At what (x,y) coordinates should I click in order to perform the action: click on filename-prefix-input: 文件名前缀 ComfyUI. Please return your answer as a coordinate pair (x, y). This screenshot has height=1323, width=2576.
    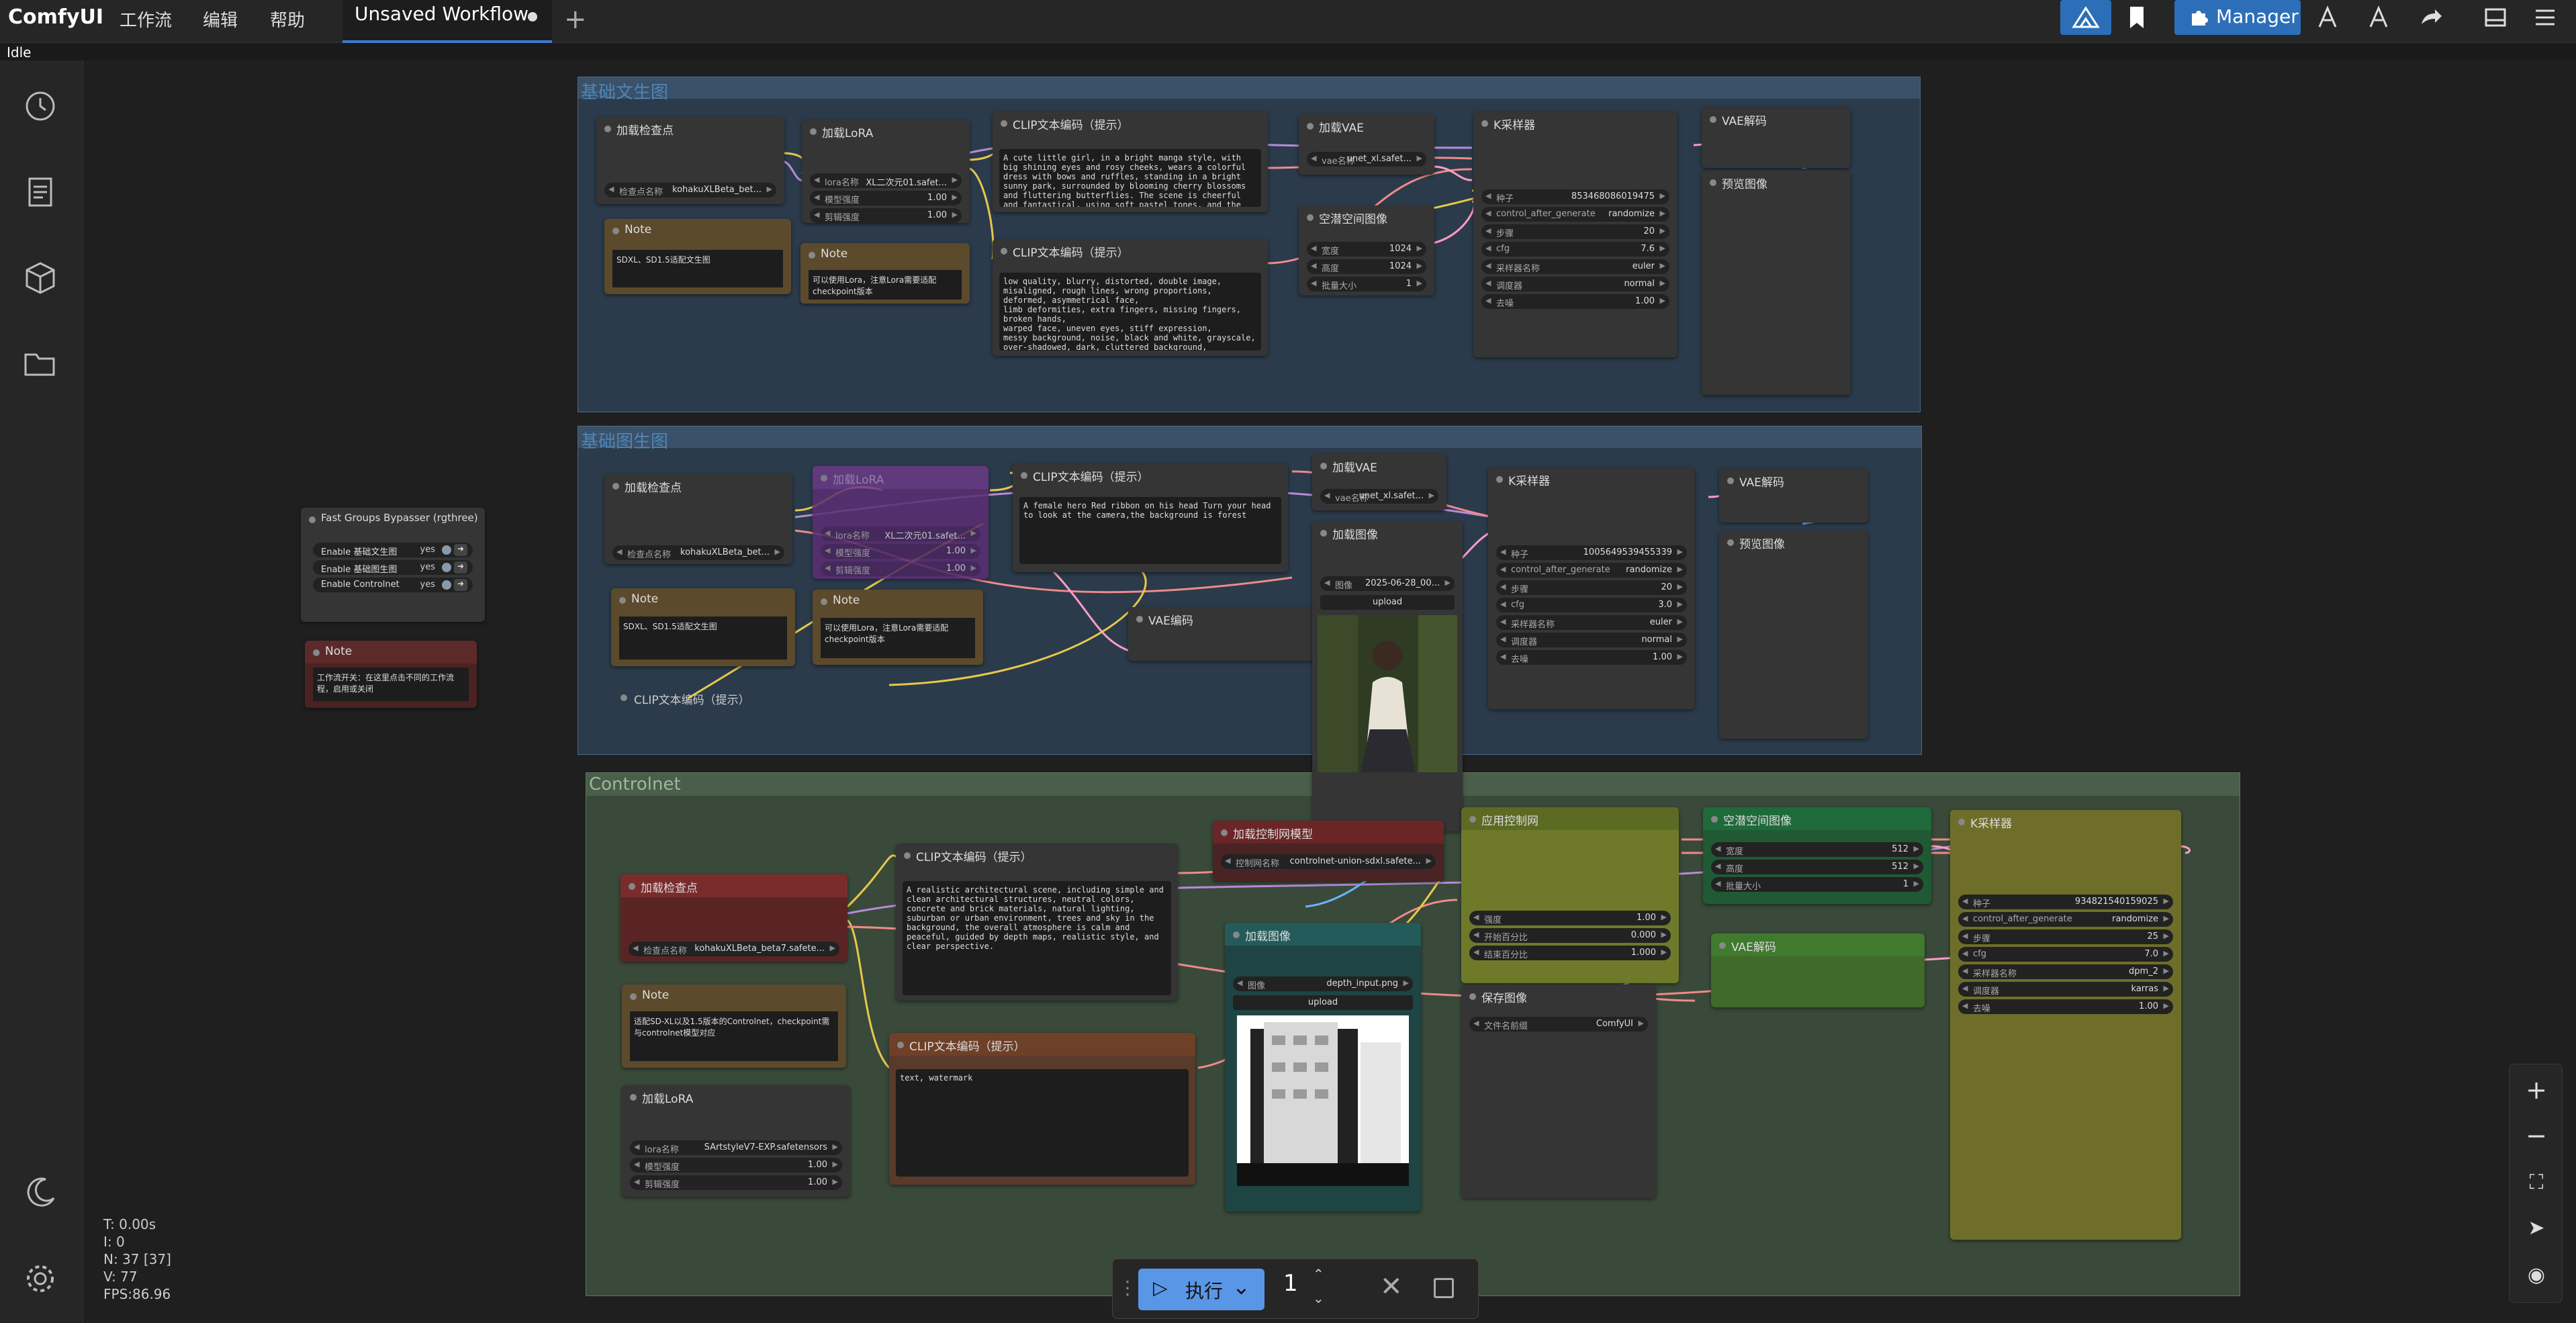
    Looking at the image, I should click on (1558, 1024).